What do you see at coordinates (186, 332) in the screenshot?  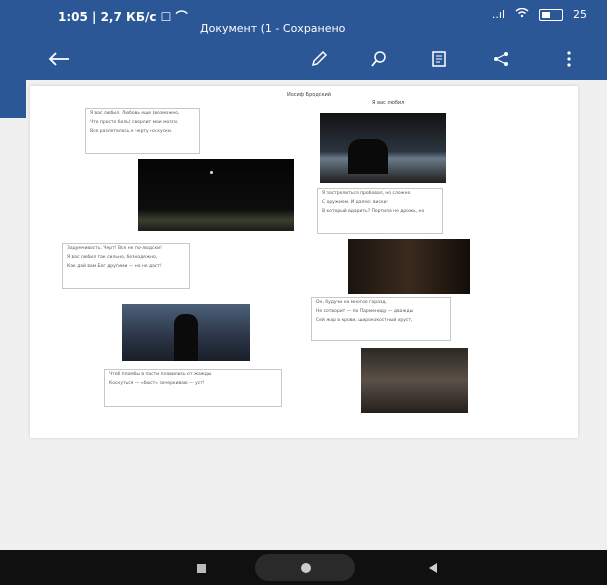 I see `photo-silhouette` at bounding box center [186, 332].